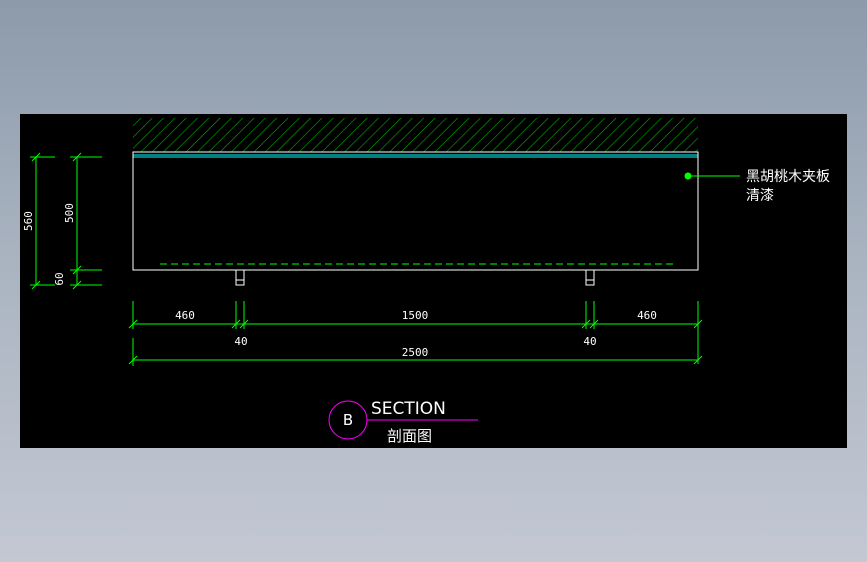 The height and width of the screenshot is (562, 867). What do you see at coordinates (28, 221) in the screenshot?
I see `dim-overall-height: 560` at bounding box center [28, 221].